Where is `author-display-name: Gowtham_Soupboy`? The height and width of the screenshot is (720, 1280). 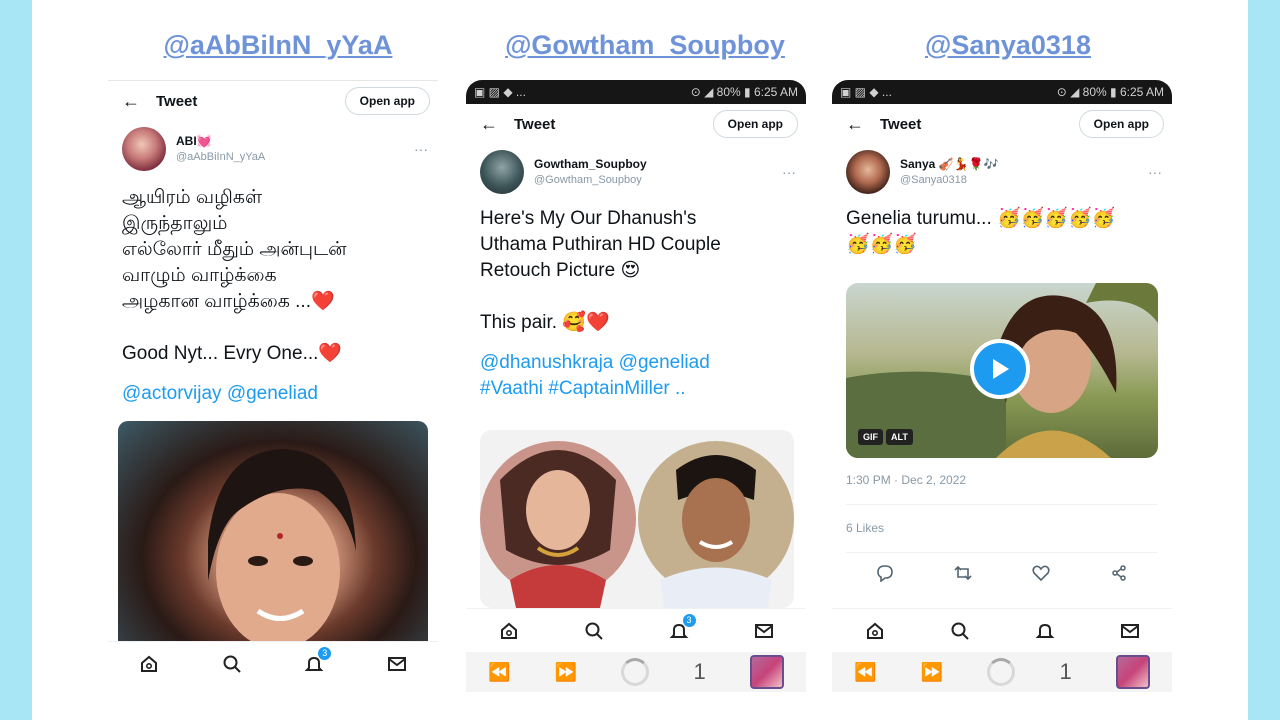 author-display-name: Gowtham_Soupboy is located at coordinates (590, 164).